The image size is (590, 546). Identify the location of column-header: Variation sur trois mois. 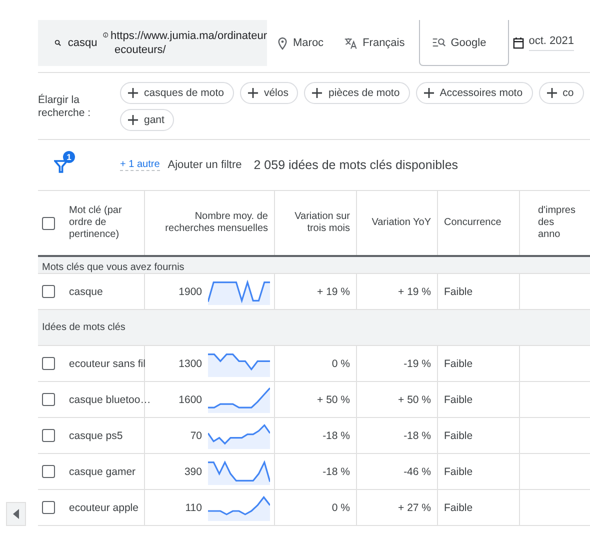
(315, 223).